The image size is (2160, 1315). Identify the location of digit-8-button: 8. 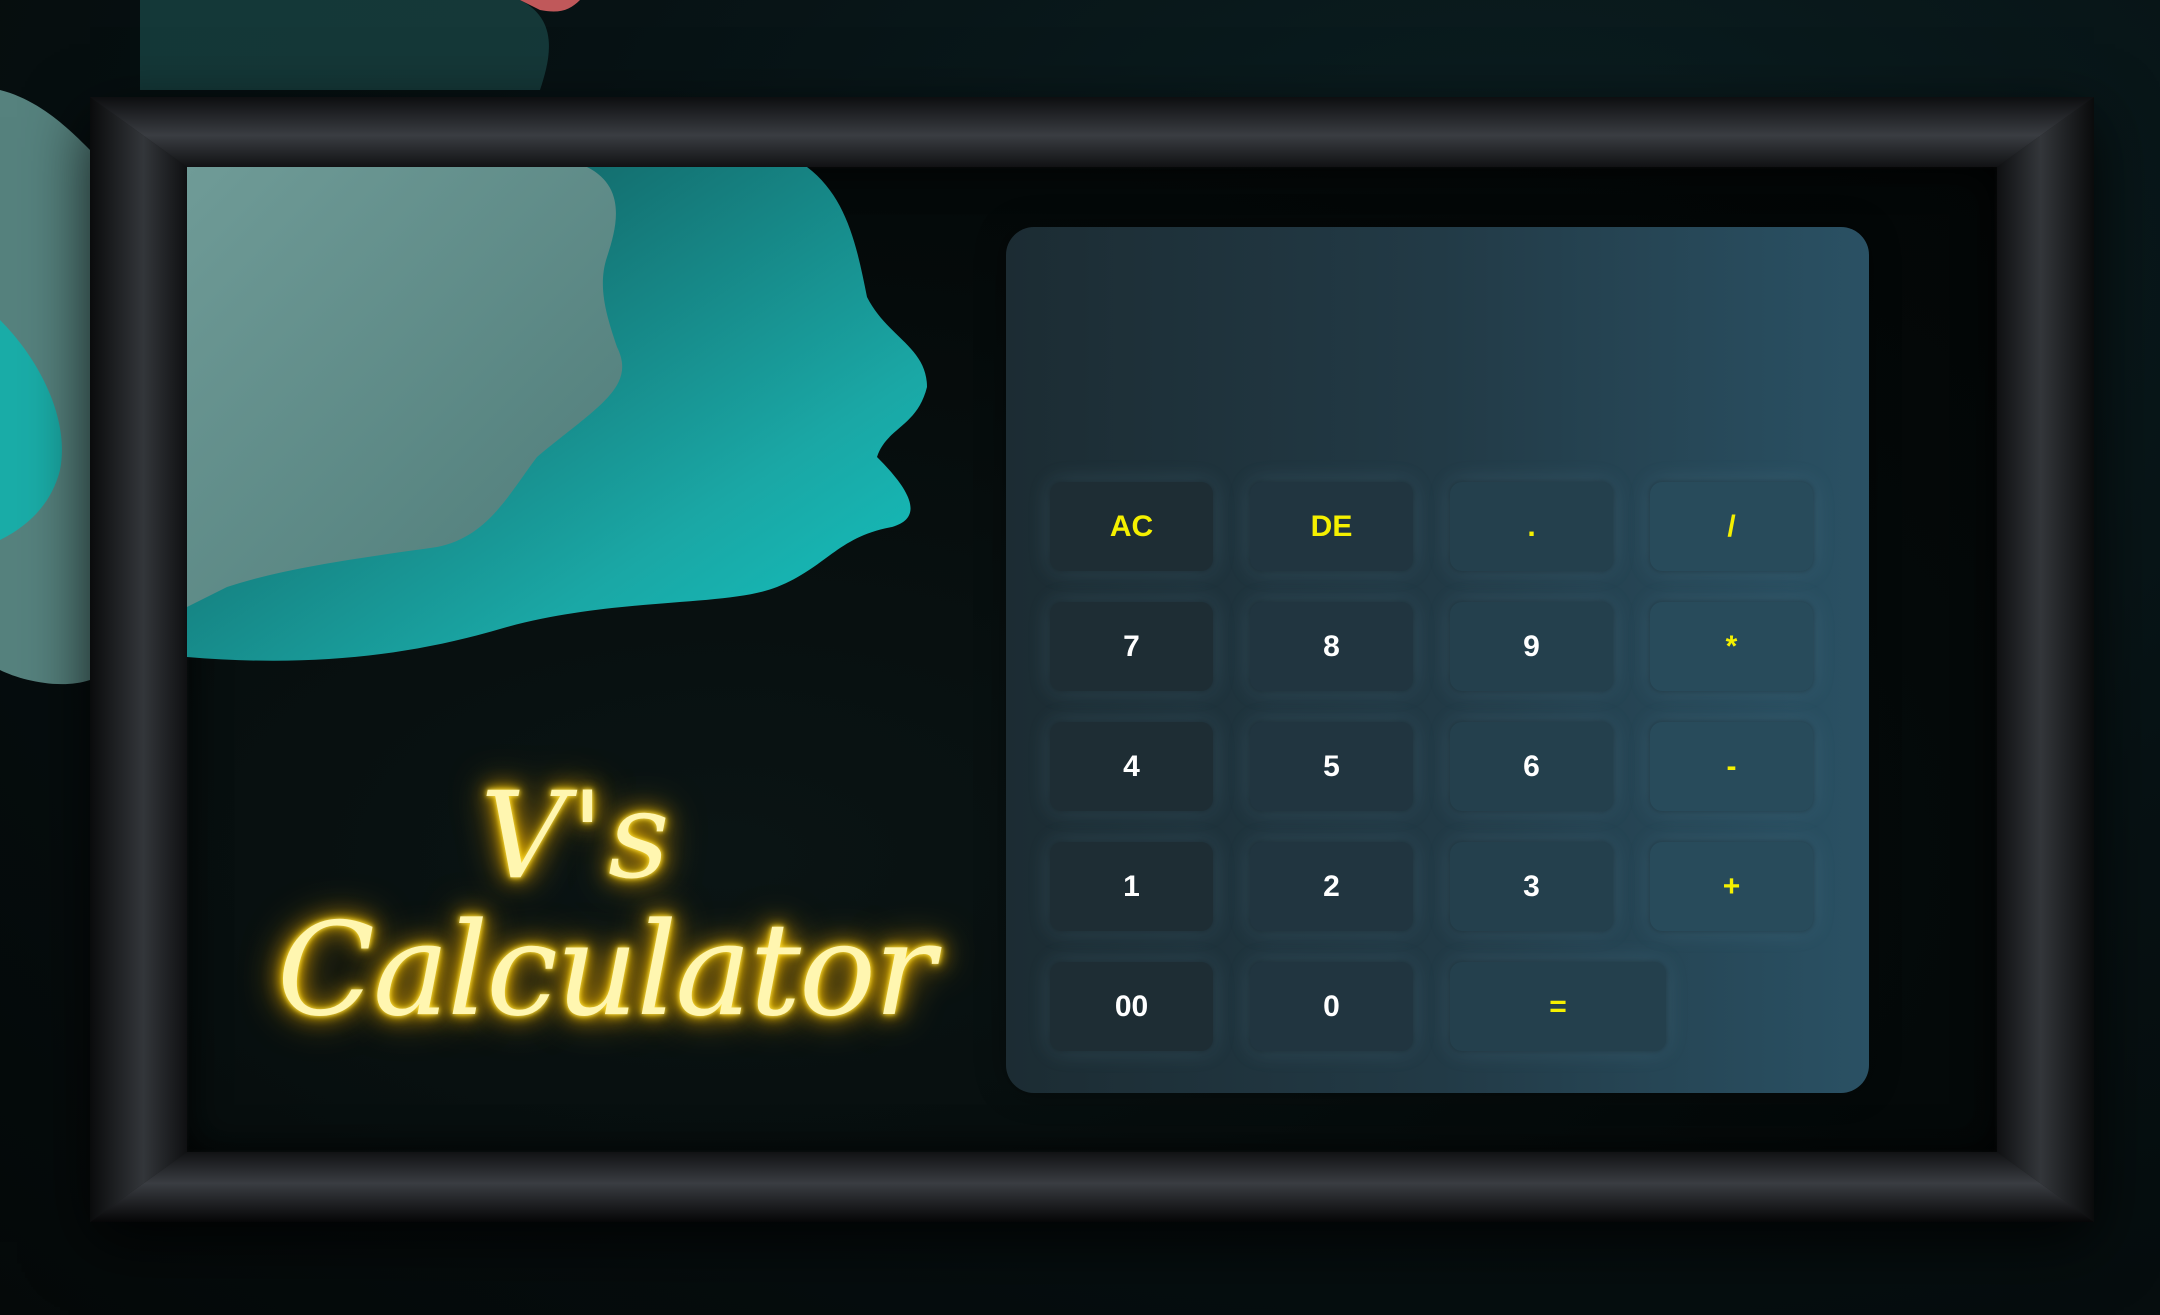
(1331, 646).